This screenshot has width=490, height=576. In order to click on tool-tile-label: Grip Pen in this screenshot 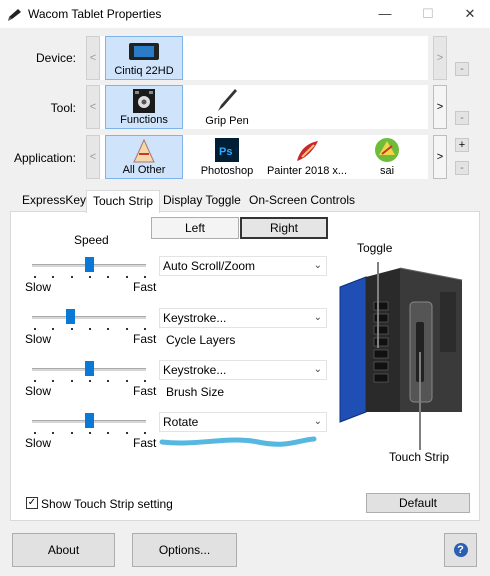, I will do `click(227, 121)`.